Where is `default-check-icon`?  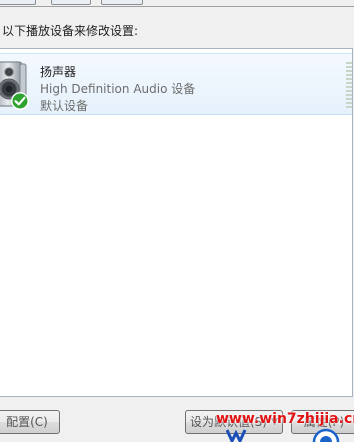 default-check-icon is located at coordinates (20, 101).